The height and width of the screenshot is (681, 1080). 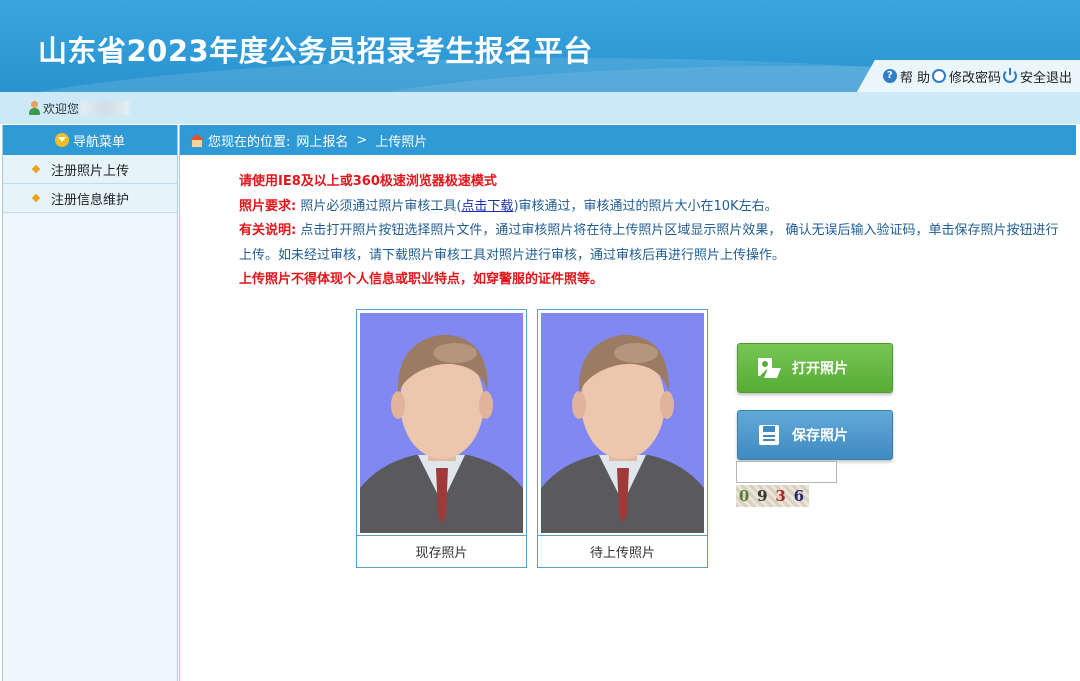 I want to click on requirements-text: 照片必须通过照片审核工具(, so click(x=381, y=206).